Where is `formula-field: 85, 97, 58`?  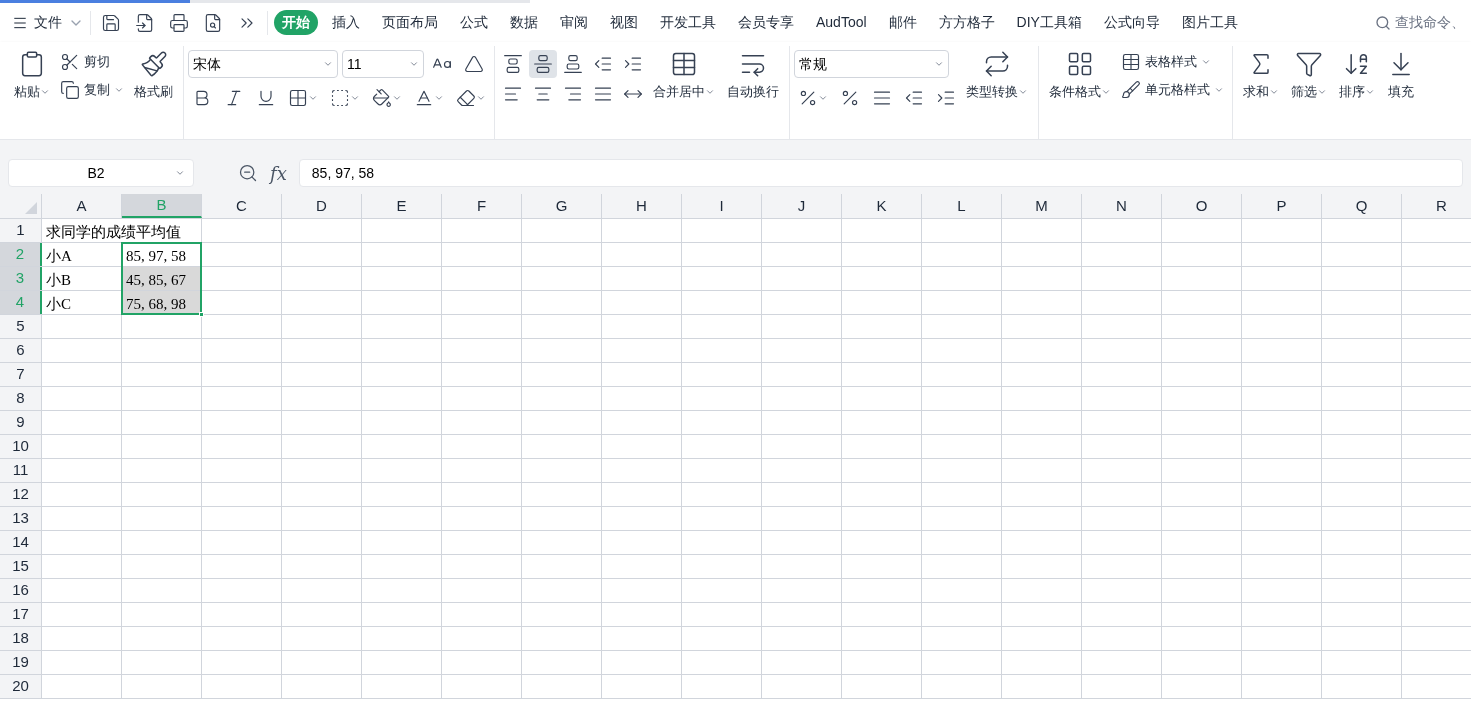
formula-field: 85, 97, 58 is located at coordinates (880, 173).